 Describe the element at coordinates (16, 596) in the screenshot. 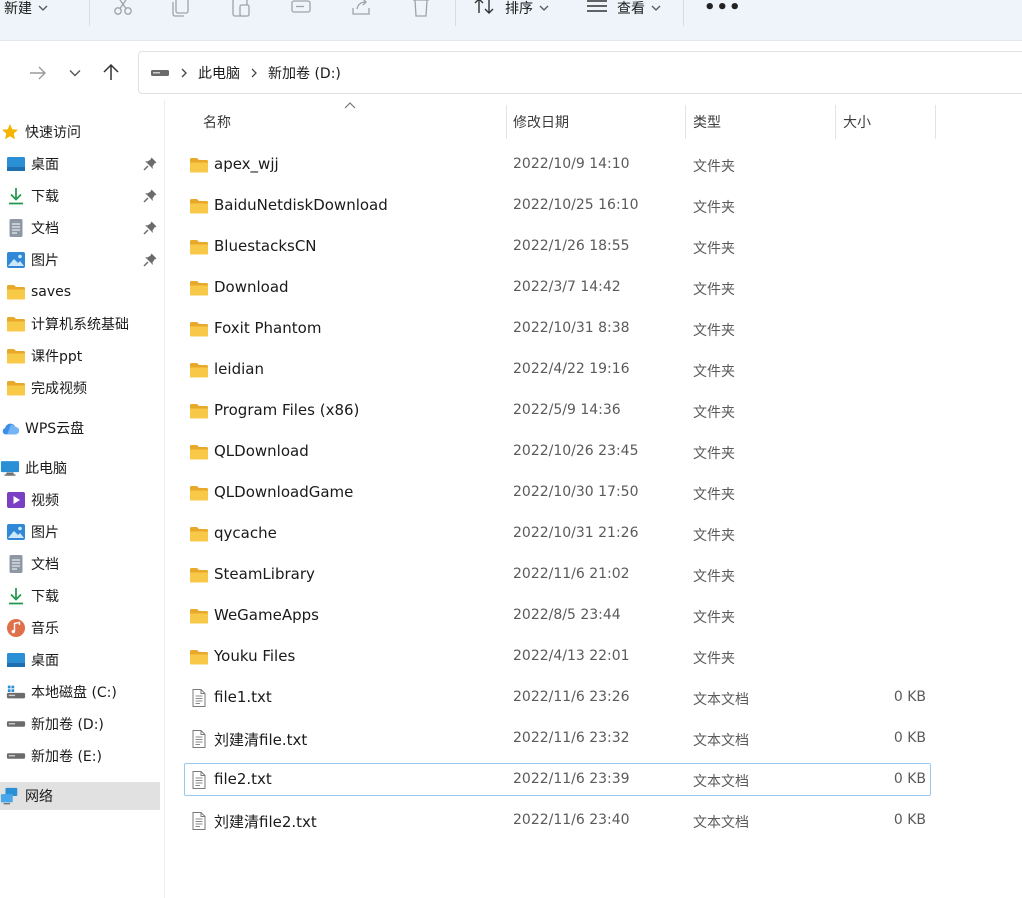

I see `download-icon` at that location.